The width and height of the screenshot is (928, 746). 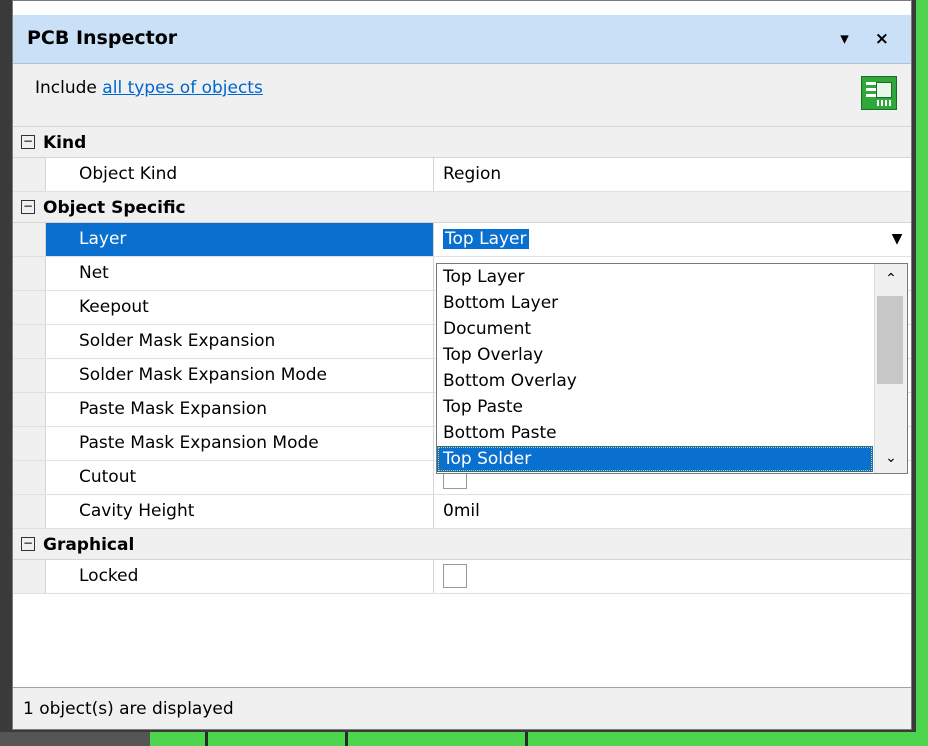 I want to click on property-row-layer: Layer Top Layer ▼, so click(x=462, y=240).